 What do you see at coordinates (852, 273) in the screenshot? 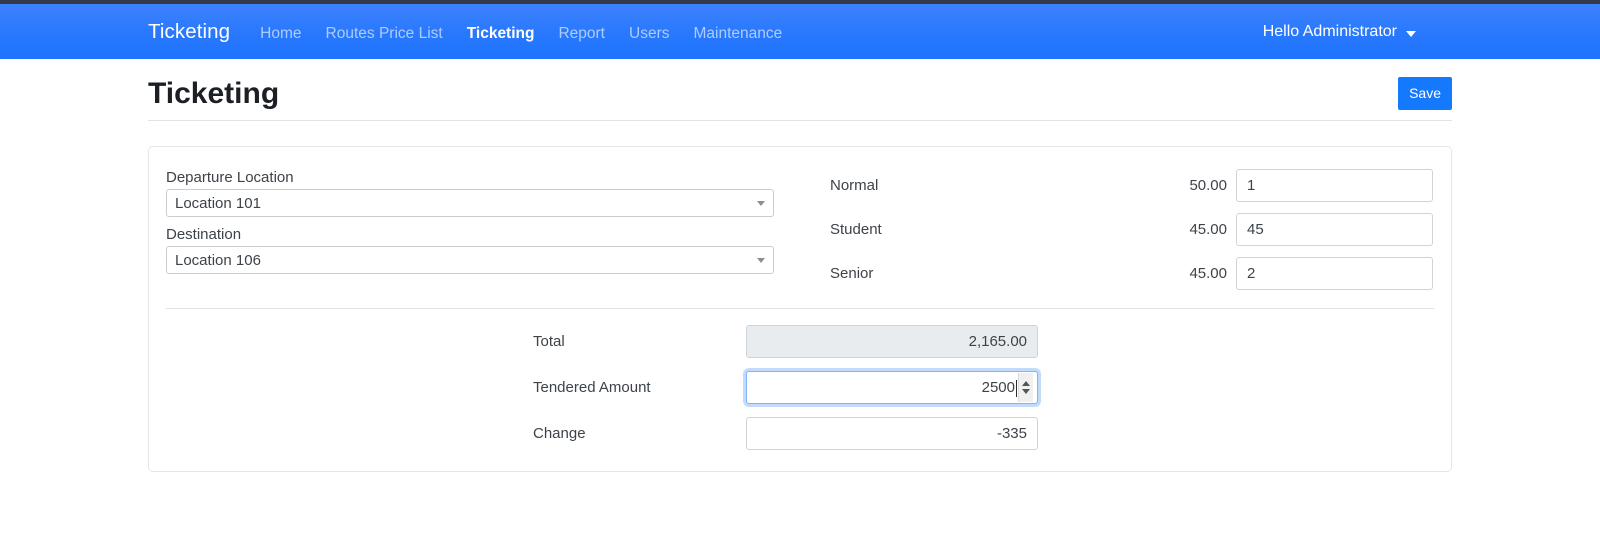
I see `fare-type-label: Senior` at bounding box center [852, 273].